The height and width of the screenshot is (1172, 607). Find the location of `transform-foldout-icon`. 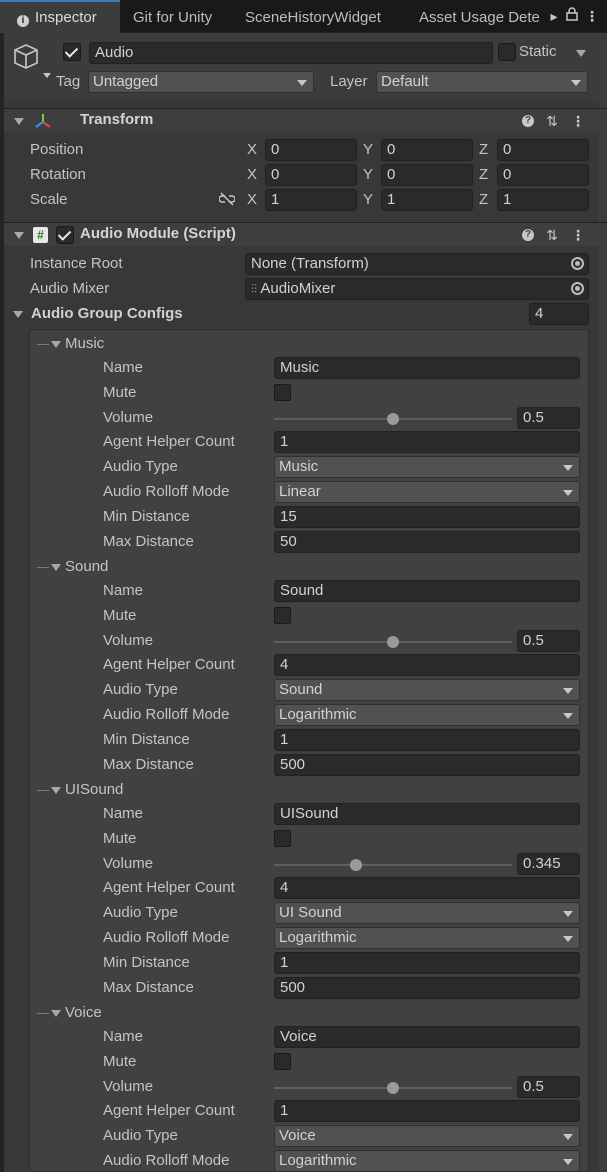

transform-foldout-icon is located at coordinates (19, 121).